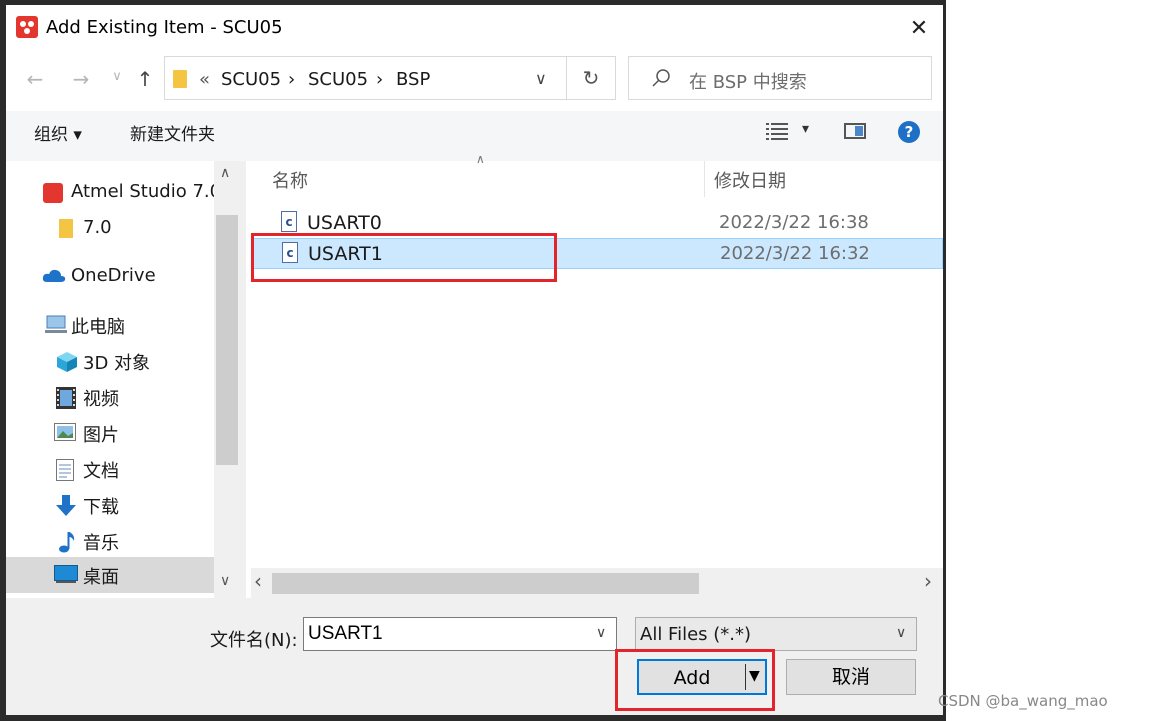 This screenshot has height=721, width=1152. What do you see at coordinates (344, 223) in the screenshot?
I see `file-name: USART0` at bounding box center [344, 223].